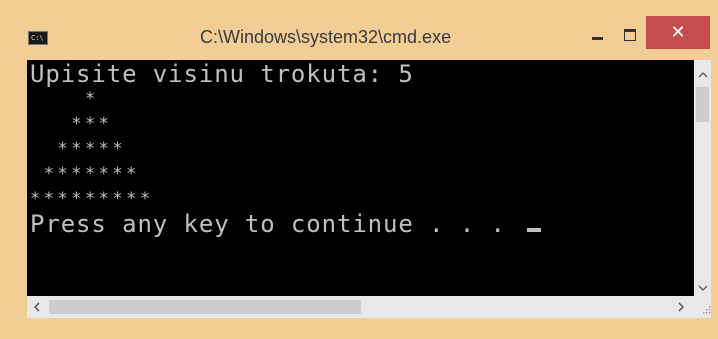  I want to click on vertical-scrollbar, so click(702, 178).